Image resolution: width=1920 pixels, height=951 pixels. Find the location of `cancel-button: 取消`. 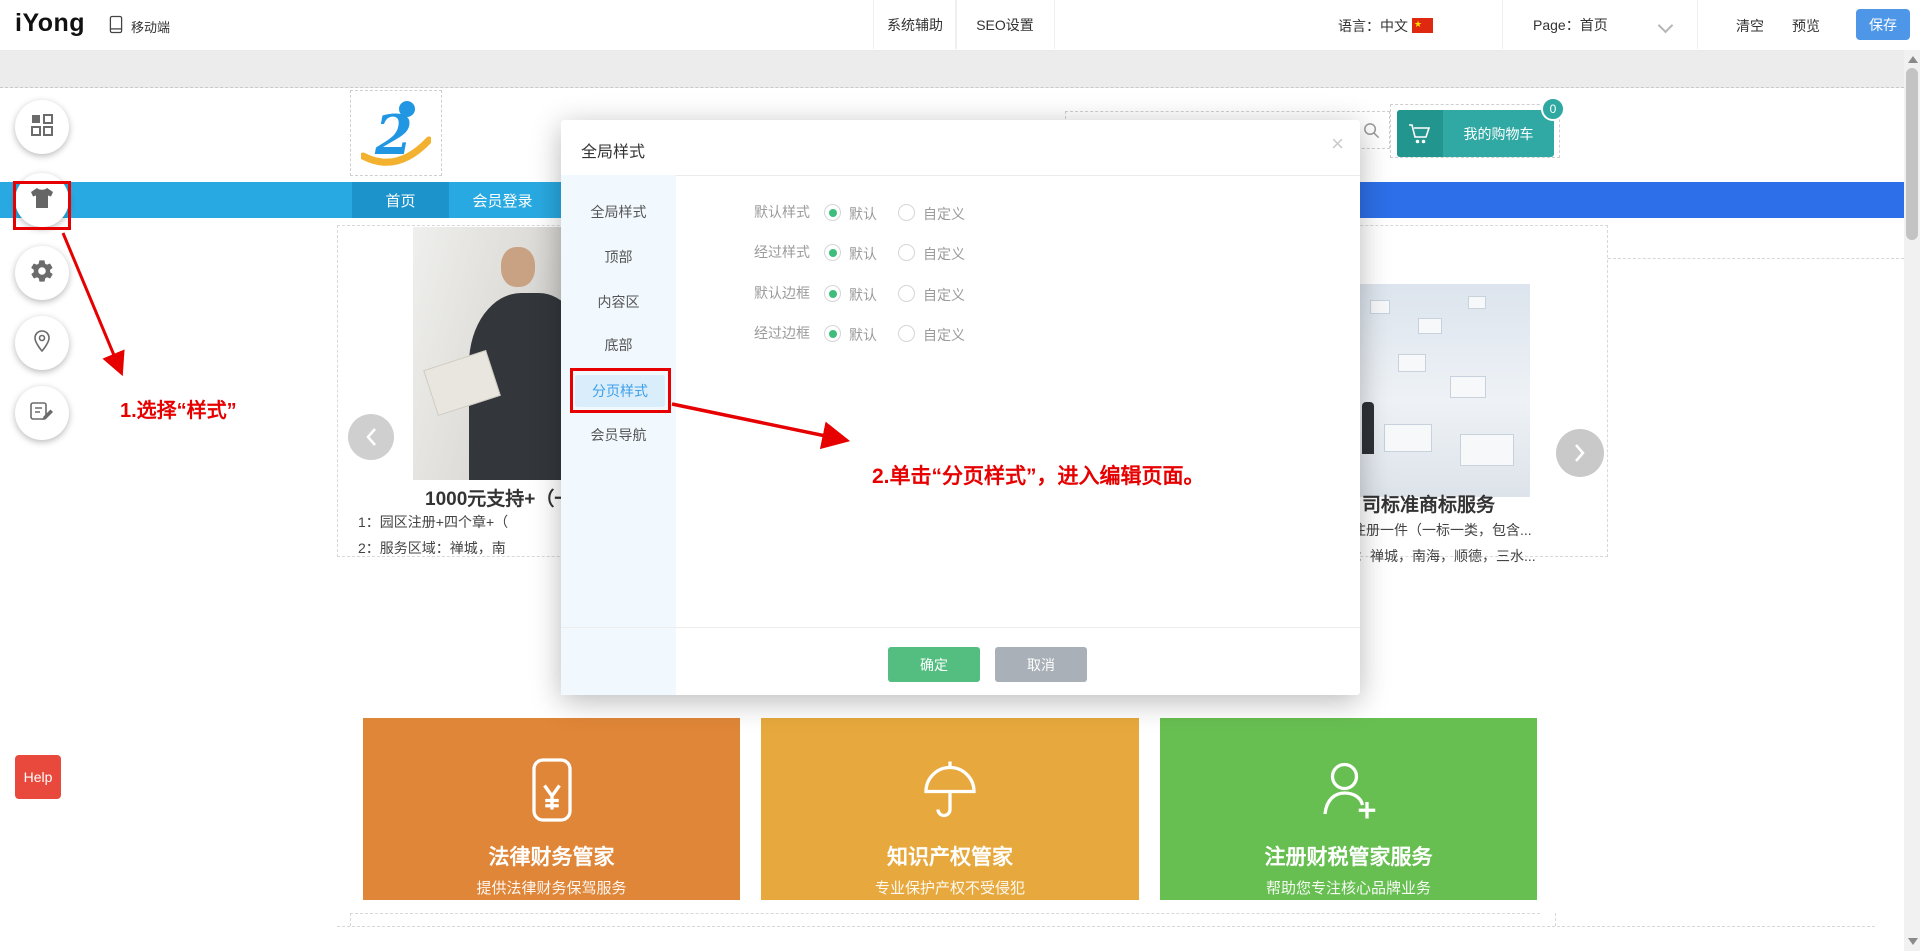

cancel-button: 取消 is located at coordinates (1041, 664).